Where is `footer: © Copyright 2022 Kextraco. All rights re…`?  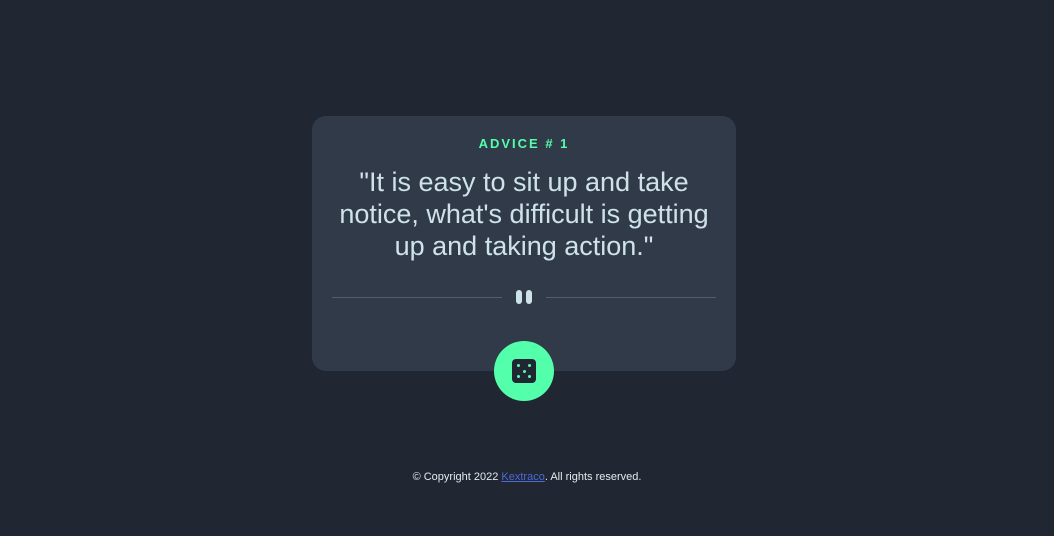 footer: © Copyright 2022 Kextraco. All rights re… is located at coordinates (527, 477).